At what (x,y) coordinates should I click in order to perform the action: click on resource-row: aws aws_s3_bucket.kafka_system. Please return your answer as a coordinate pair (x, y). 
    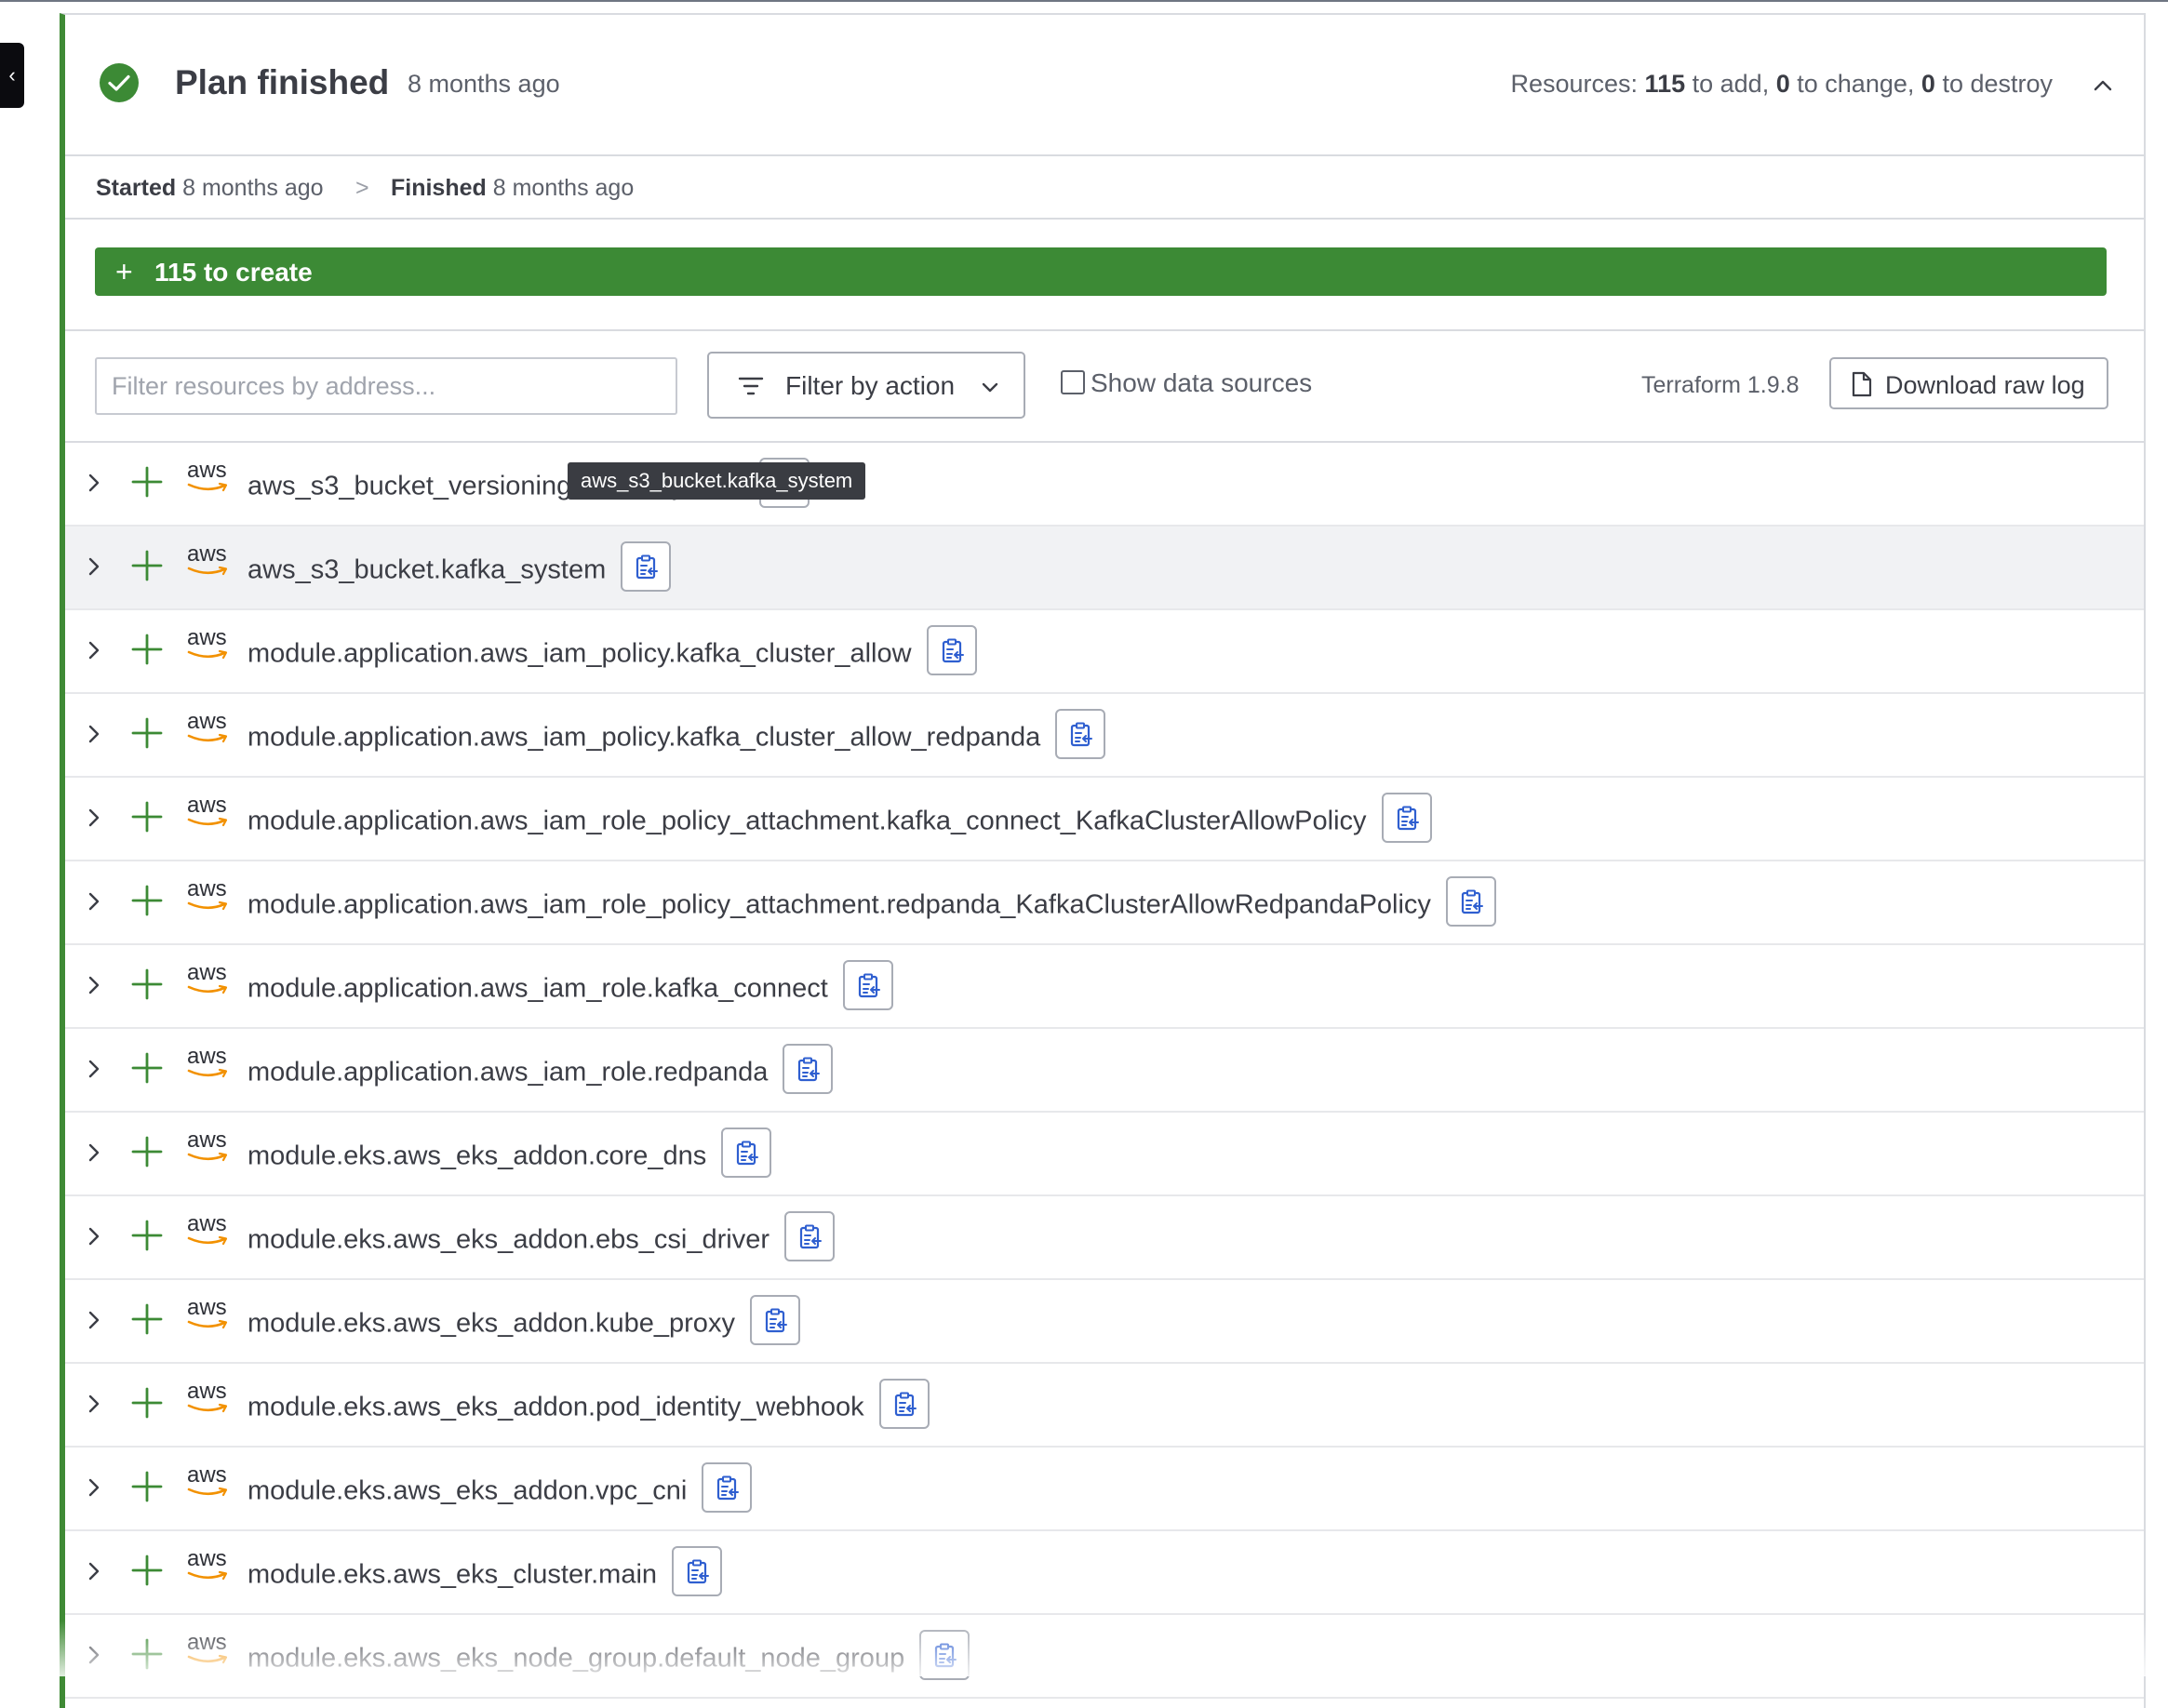
    Looking at the image, I should click on (1105, 568).